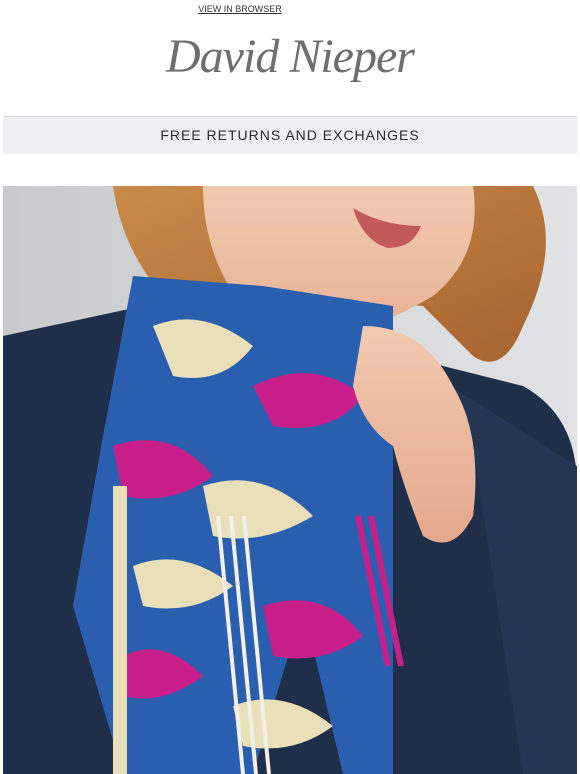 This screenshot has height=774, width=580. I want to click on promo-banner-text: FREE RETURNS AND EXCHANGES, so click(290, 135).